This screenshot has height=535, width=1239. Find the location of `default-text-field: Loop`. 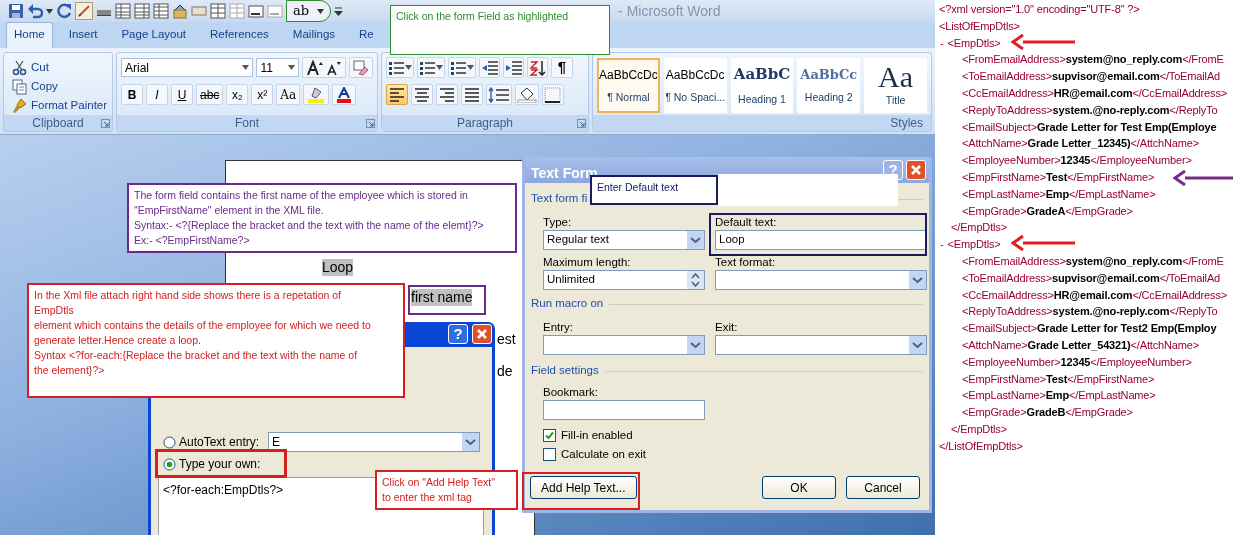

default-text-field: Loop is located at coordinates (821, 240).